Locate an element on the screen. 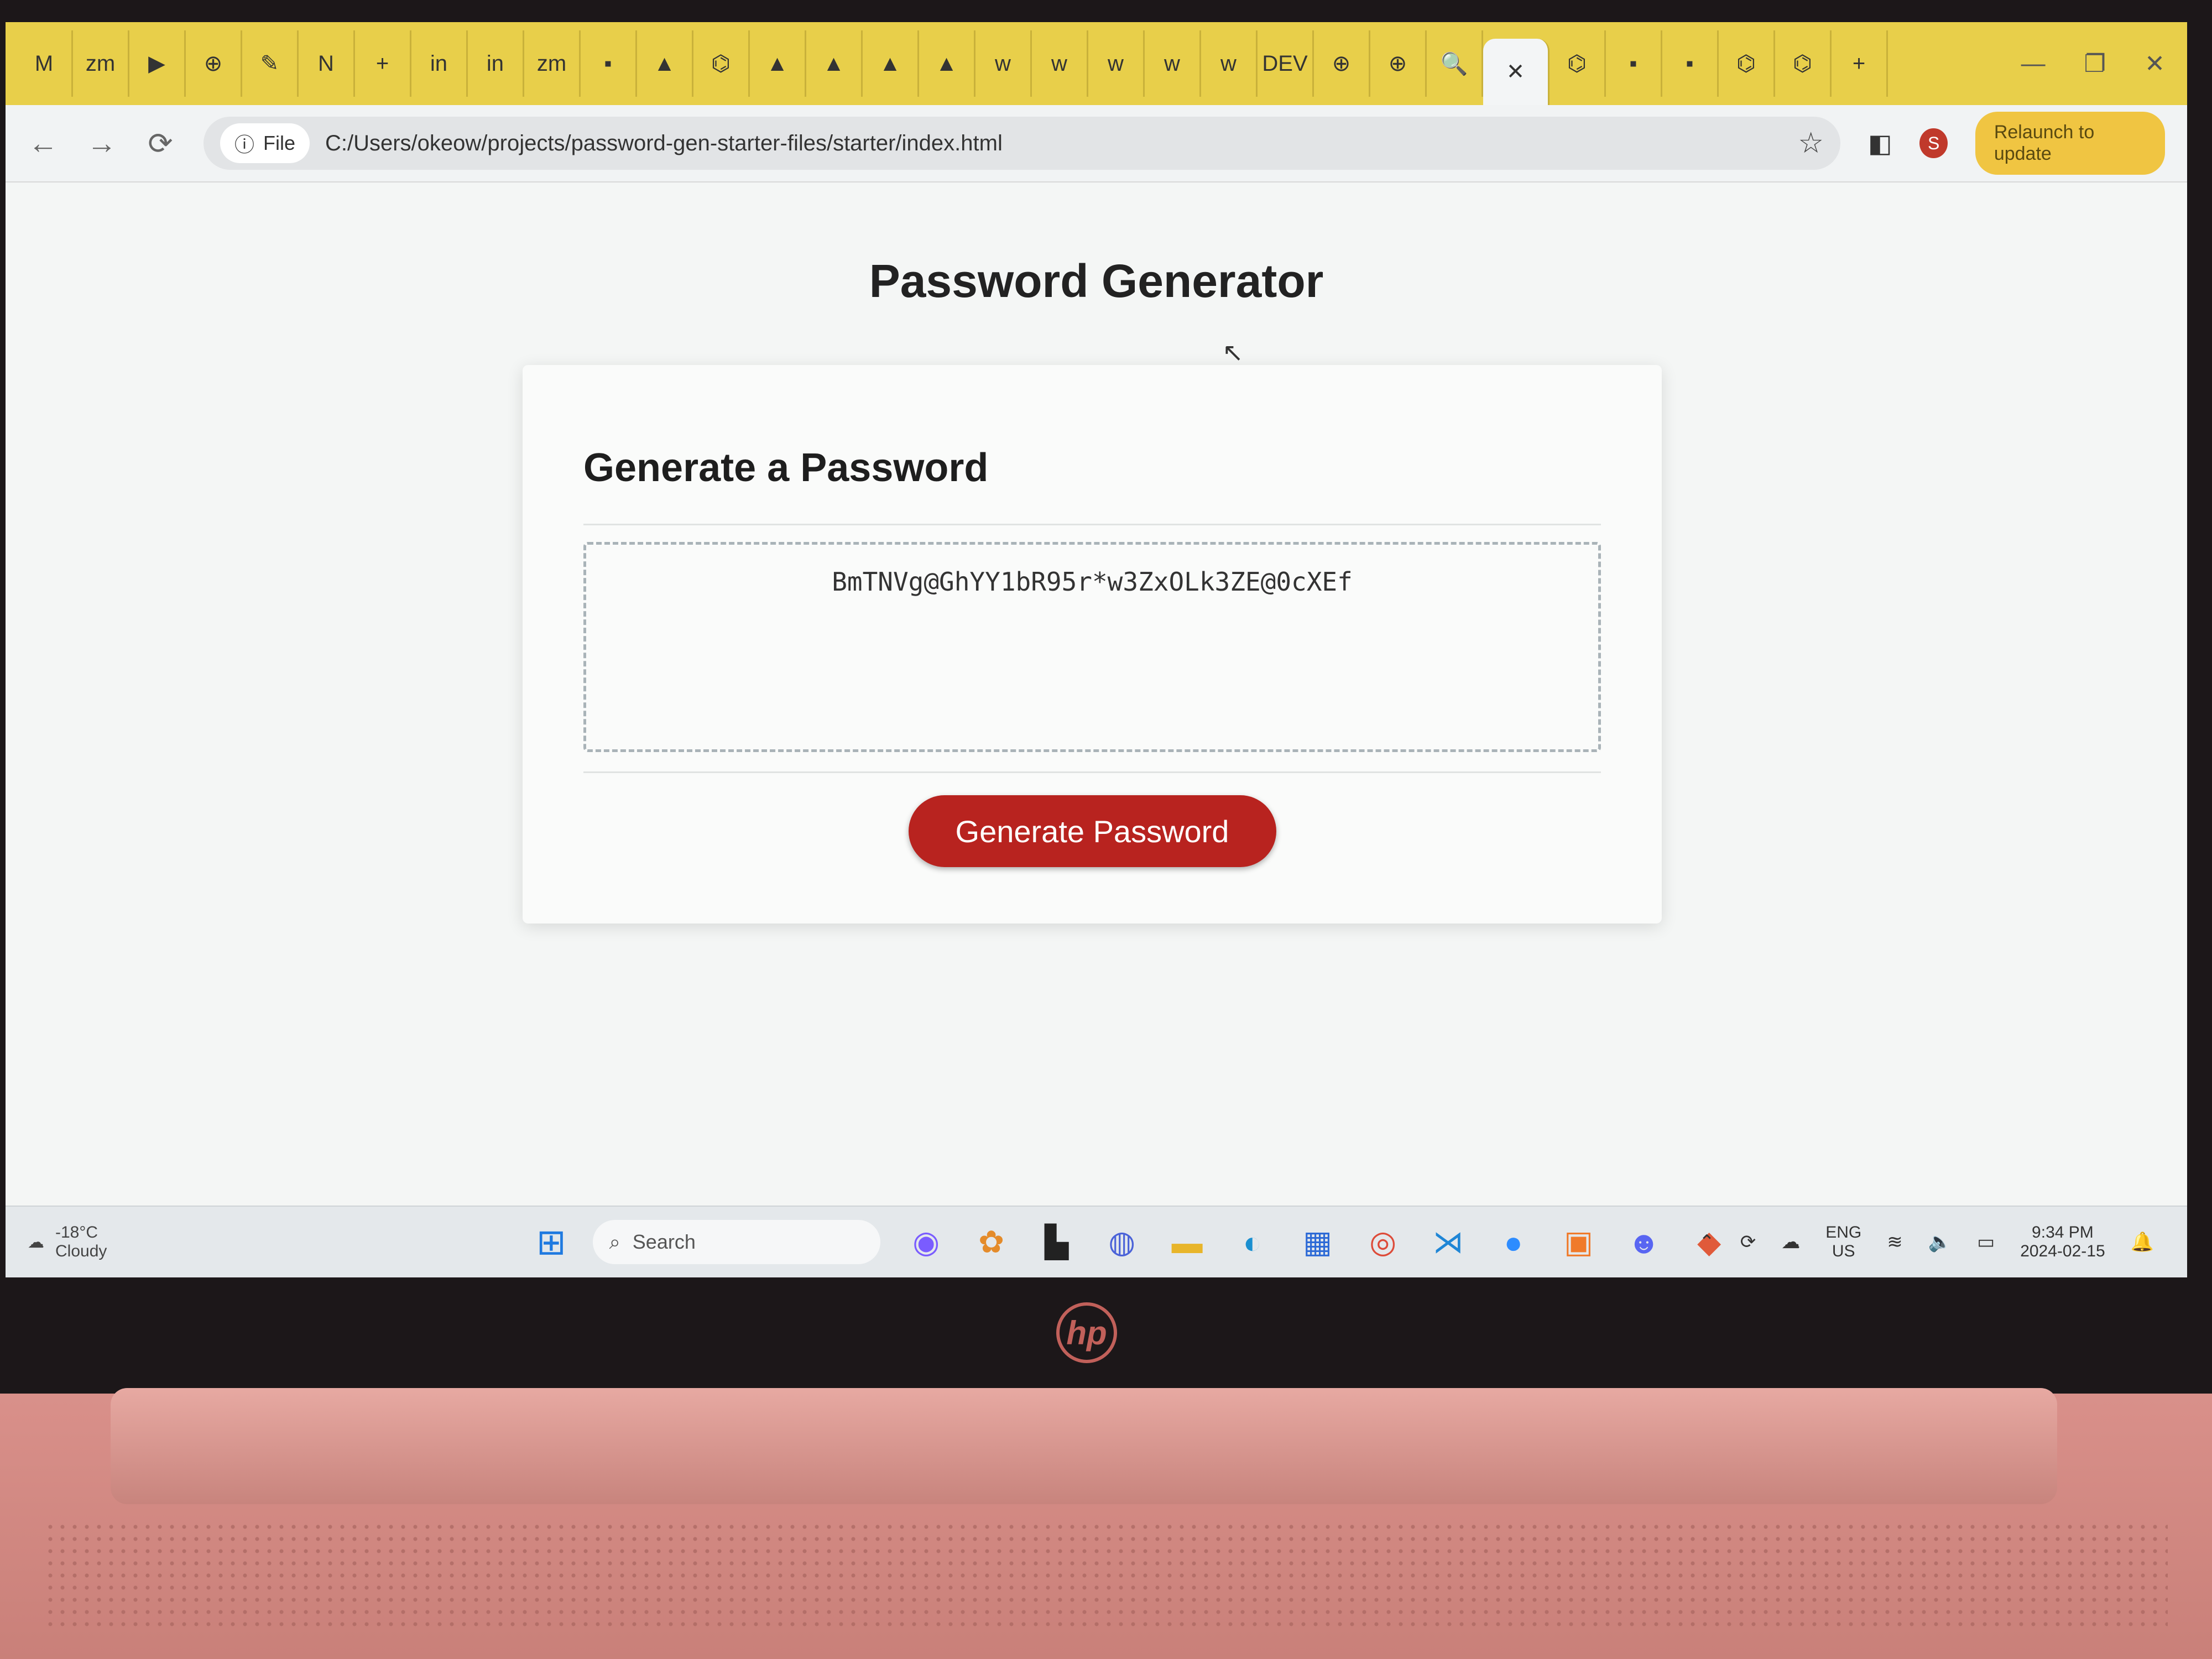 The height and width of the screenshot is (1659, 2212). window-controls: — ❐ ✕ is located at coordinates (2104, 64).